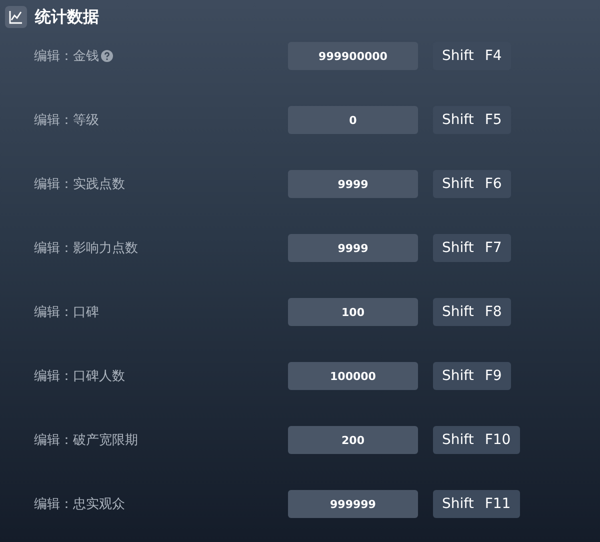 This screenshot has width=600, height=542. What do you see at coordinates (66, 56) in the screenshot?
I see `field-label: 编辑：金钱` at bounding box center [66, 56].